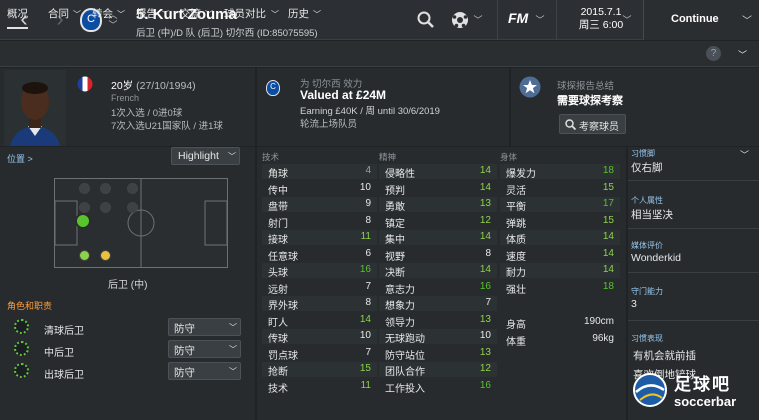  Describe the element at coordinates (560, 271) in the screenshot. I see `attribute-row: 耐力 14` at that location.